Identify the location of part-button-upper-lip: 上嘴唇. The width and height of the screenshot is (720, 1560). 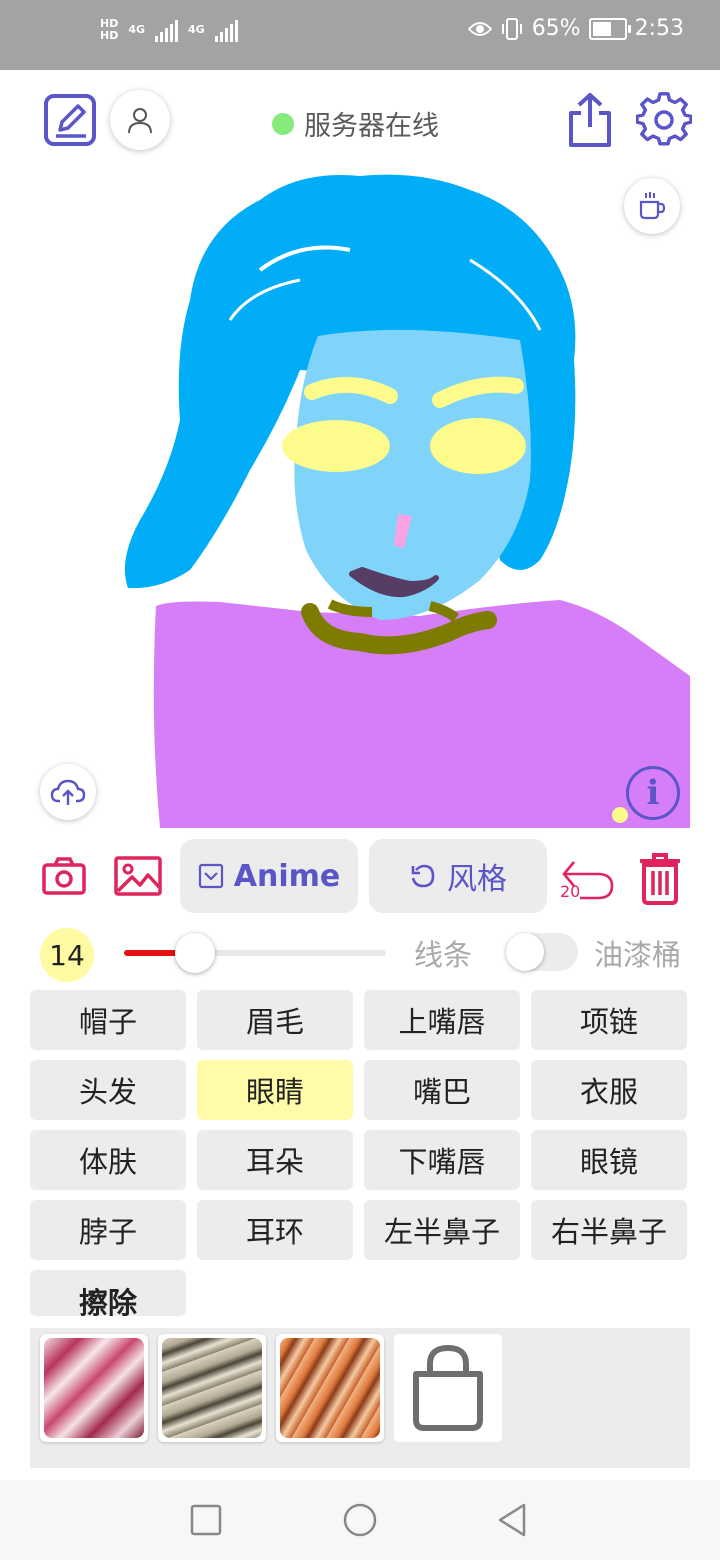
(442, 1020).